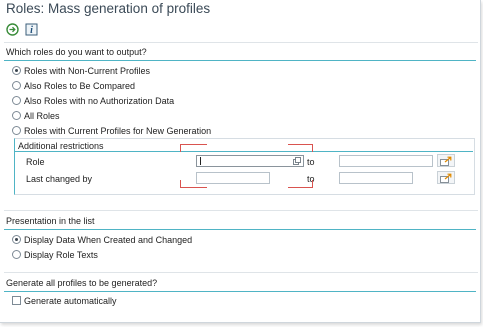  I want to click on radio-label: All Roles, so click(42, 115).